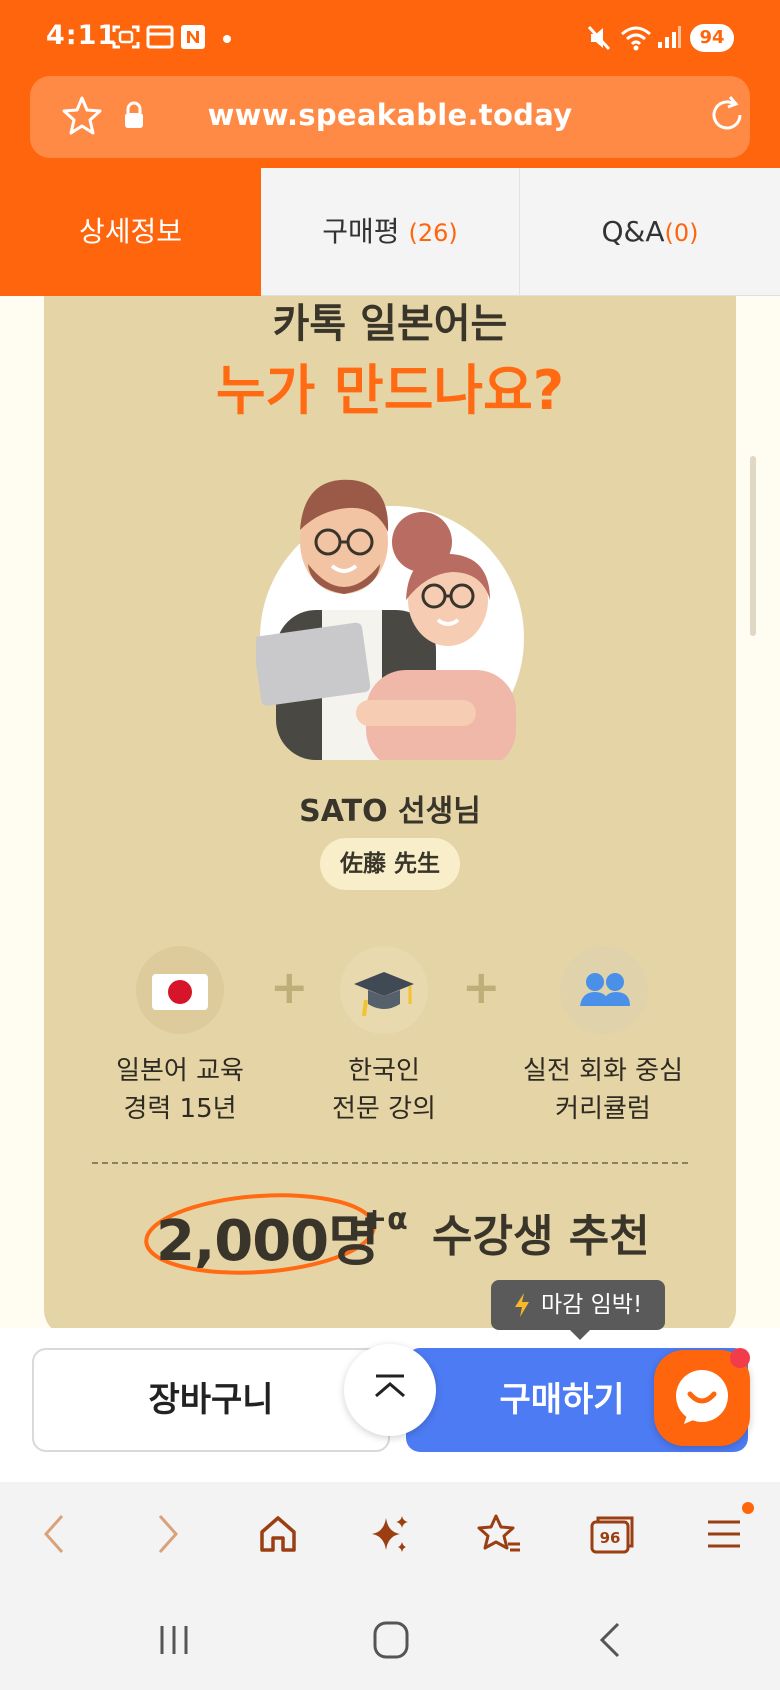  I want to click on tab-details-label: 상세정보, so click(130, 231).